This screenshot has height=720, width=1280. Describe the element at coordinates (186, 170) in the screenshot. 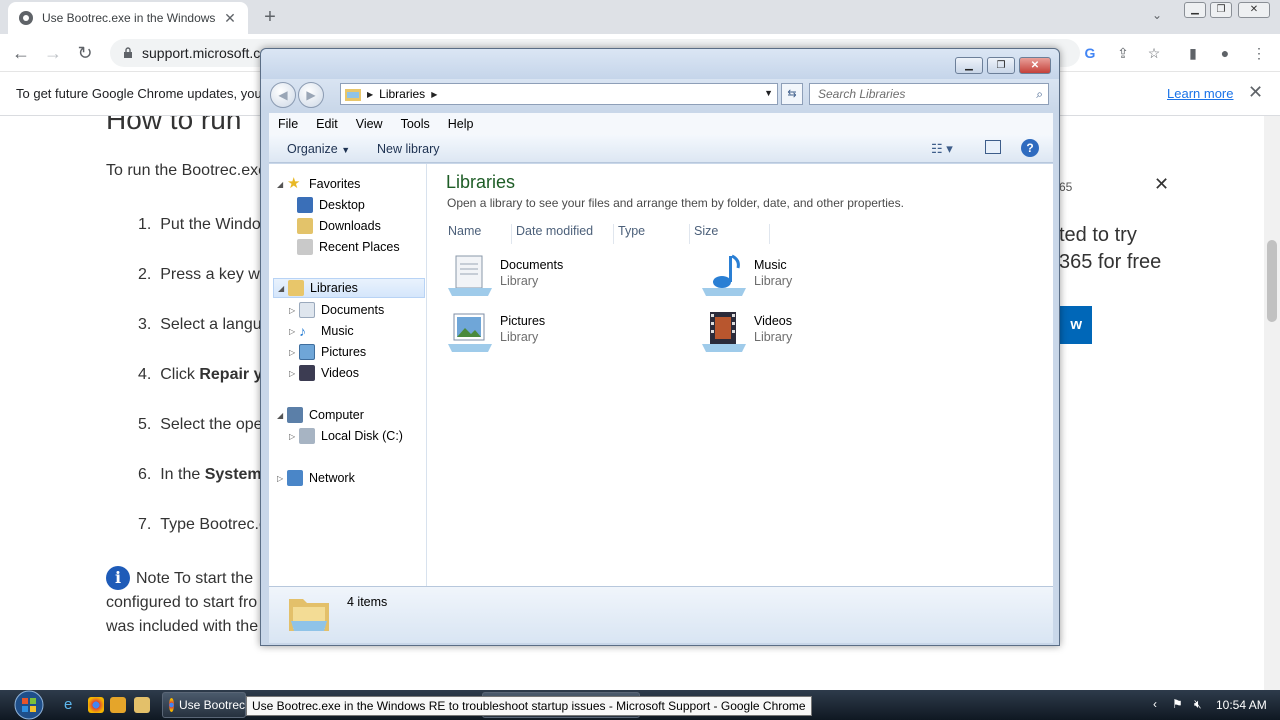

I see `intro-text: To run the Bootrec.exe` at that location.